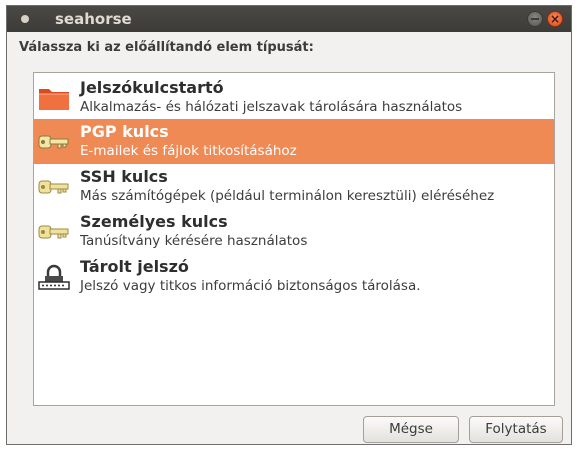 This screenshot has height=449, width=578. Describe the element at coordinates (152, 87) in the screenshot. I see `item-title: Jelszókulcstartó` at that location.